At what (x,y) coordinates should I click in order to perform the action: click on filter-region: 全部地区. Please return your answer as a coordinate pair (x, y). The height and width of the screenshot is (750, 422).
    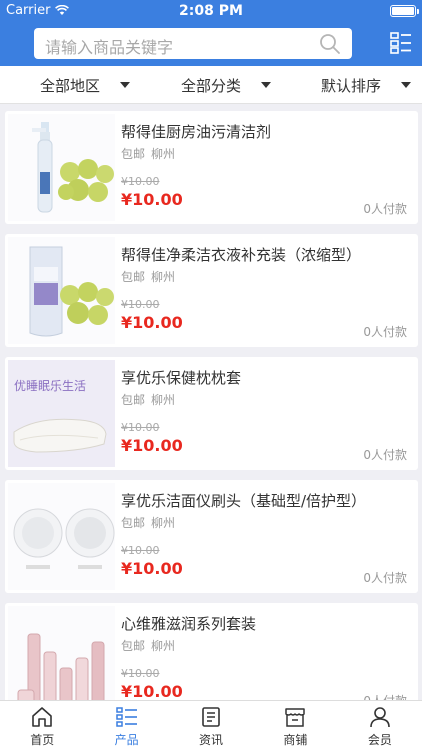
    Looking at the image, I should click on (85, 85).